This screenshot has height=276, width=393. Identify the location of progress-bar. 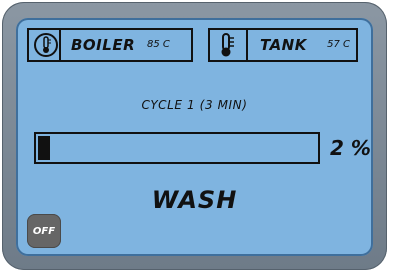
(177, 148).